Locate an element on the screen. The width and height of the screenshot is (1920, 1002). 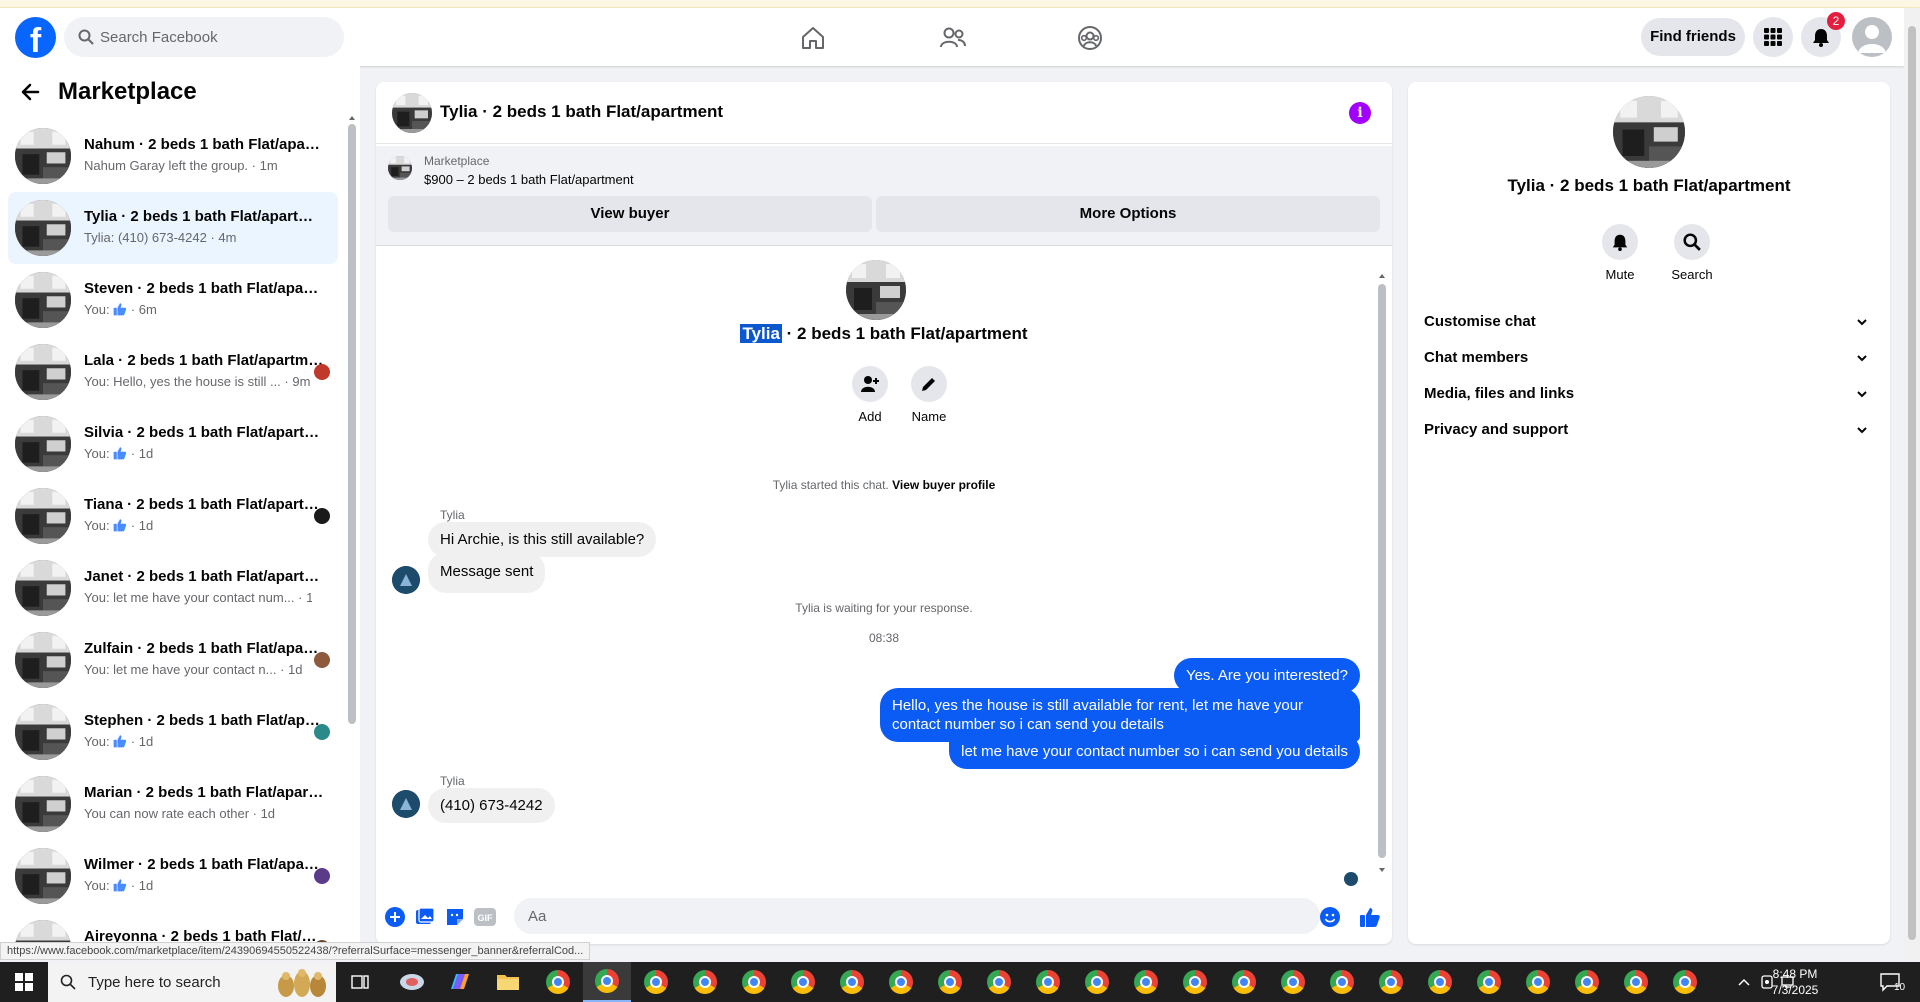
account-avatar is located at coordinates (1872, 37).